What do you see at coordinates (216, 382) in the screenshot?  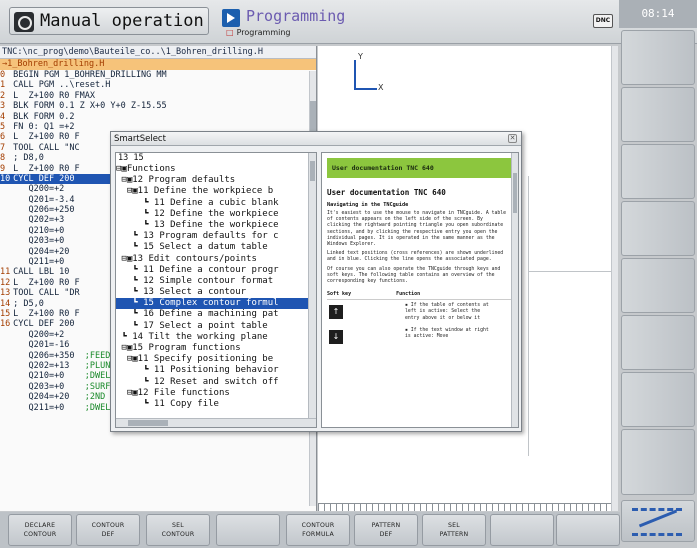 I see `tree-item: ┗ 12 Reset and switch off` at bounding box center [216, 382].